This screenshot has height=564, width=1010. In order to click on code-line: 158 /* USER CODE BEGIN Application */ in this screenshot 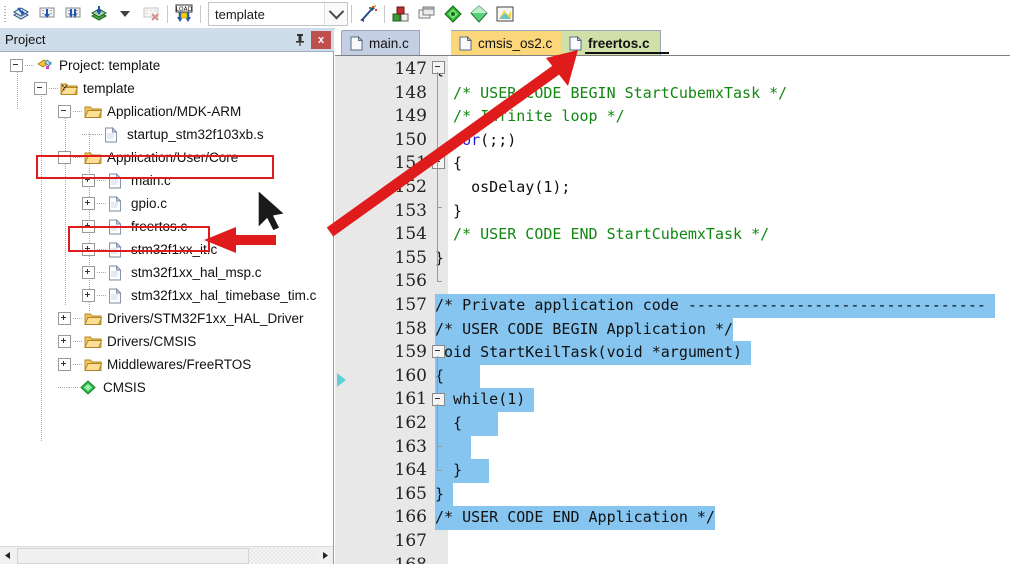, I will do `click(672, 329)`.